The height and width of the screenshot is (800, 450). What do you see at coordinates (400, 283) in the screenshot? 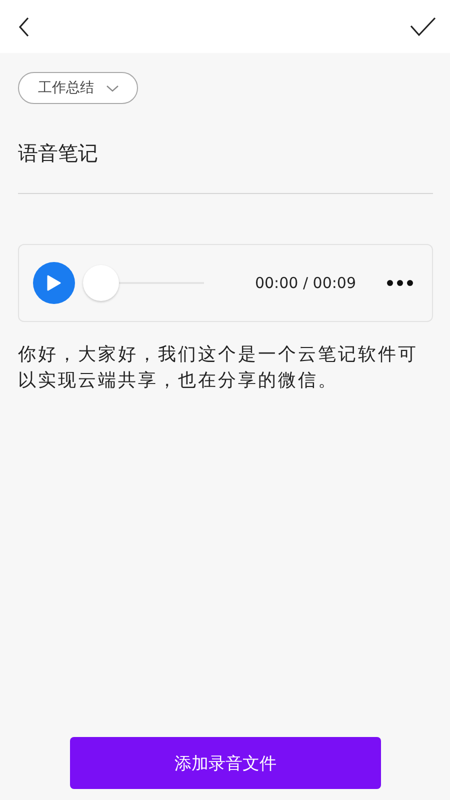
I see `more-icon` at bounding box center [400, 283].